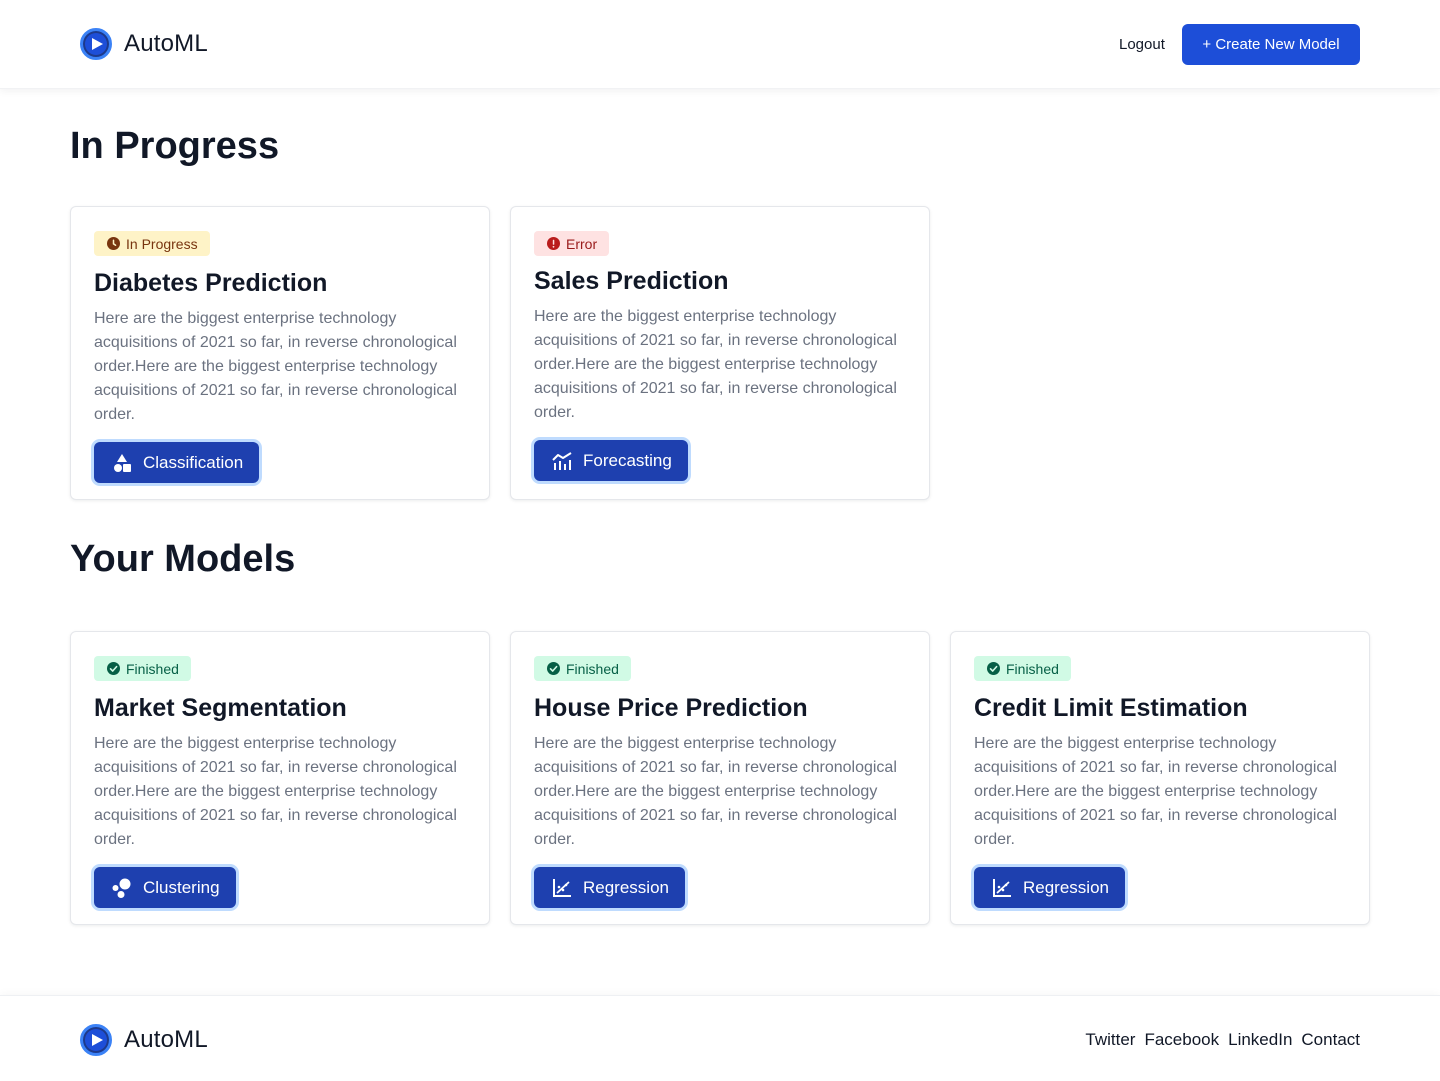 This screenshot has height=1081, width=1440. What do you see at coordinates (1181, 1040) in the screenshot?
I see `footer-link-facebook: Facebook` at bounding box center [1181, 1040].